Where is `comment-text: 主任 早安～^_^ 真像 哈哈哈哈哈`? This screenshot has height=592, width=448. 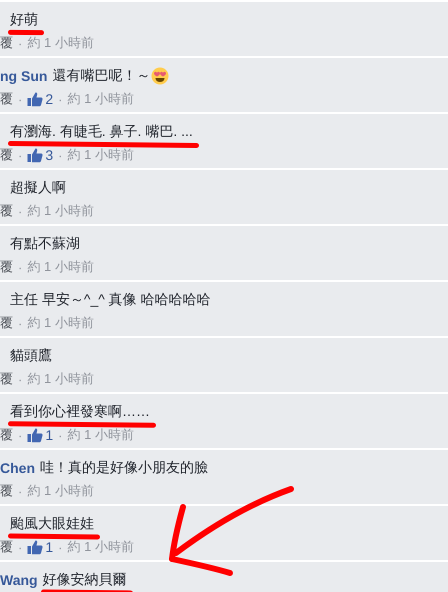 comment-text: 主任 早安～^_^ 真像 哈哈哈哈哈 is located at coordinates (110, 299).